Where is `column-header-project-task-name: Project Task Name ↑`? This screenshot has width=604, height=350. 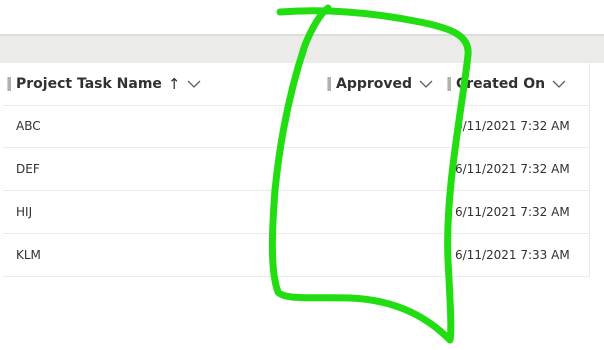
column-header-project-task-name: Project Task Name ↑ is located at coordinates (104, 84).